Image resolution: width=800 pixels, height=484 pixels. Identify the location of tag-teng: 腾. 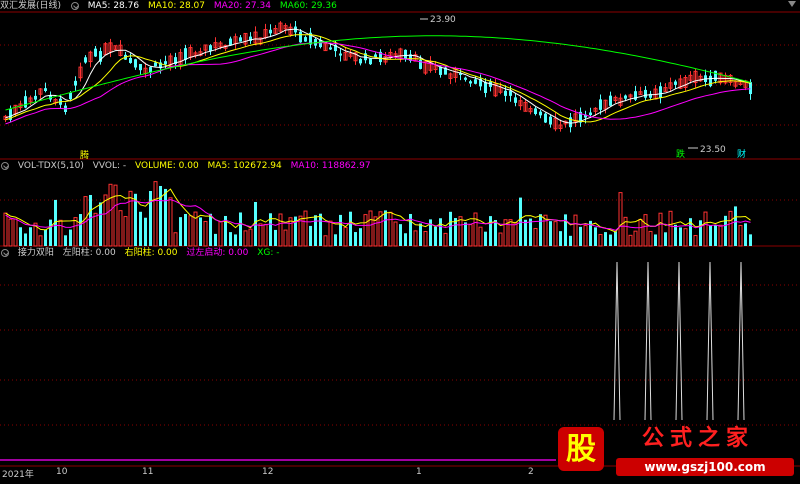
(84, 155).